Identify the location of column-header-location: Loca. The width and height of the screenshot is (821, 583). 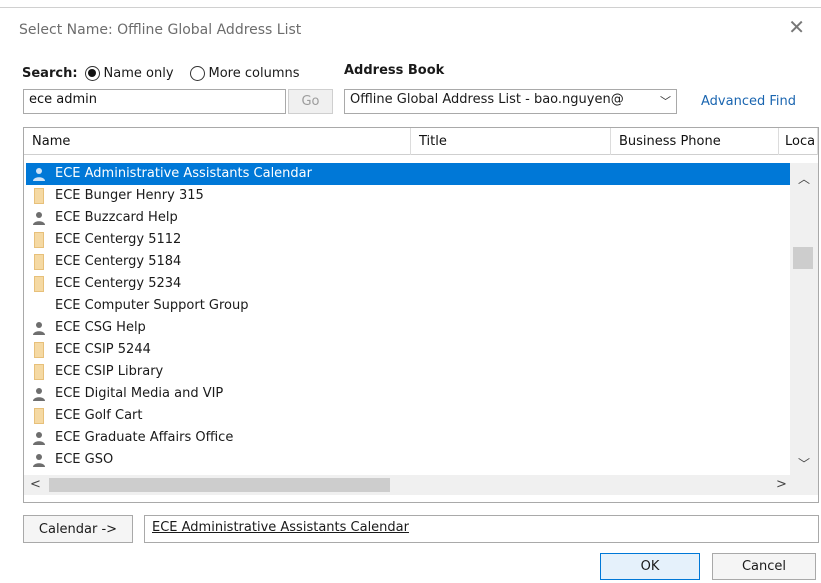
(798, 141).